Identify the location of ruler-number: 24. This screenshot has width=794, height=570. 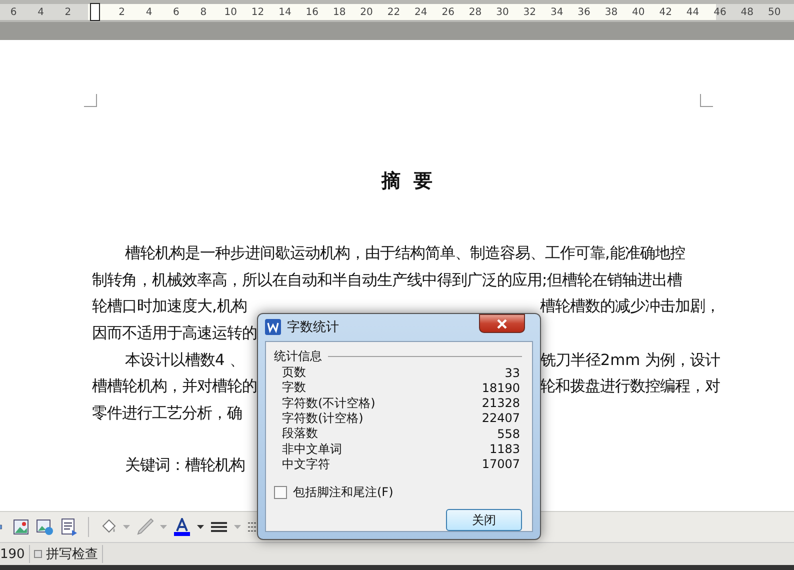
(421, 12).